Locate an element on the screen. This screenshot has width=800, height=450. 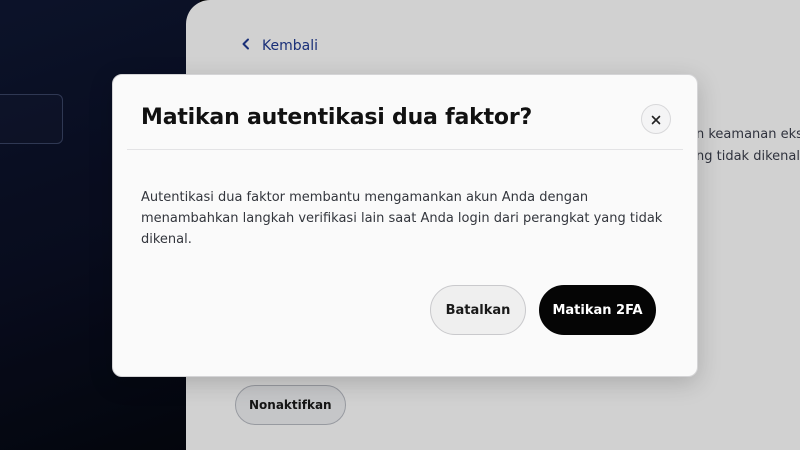
dialog-divider is located at coordinates (405, 149).